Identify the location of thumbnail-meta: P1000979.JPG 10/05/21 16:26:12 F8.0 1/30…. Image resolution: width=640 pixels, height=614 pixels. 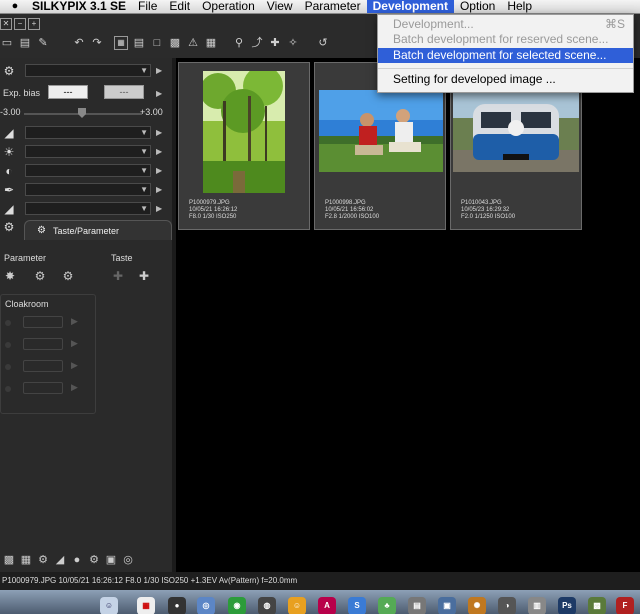
(213, 210).